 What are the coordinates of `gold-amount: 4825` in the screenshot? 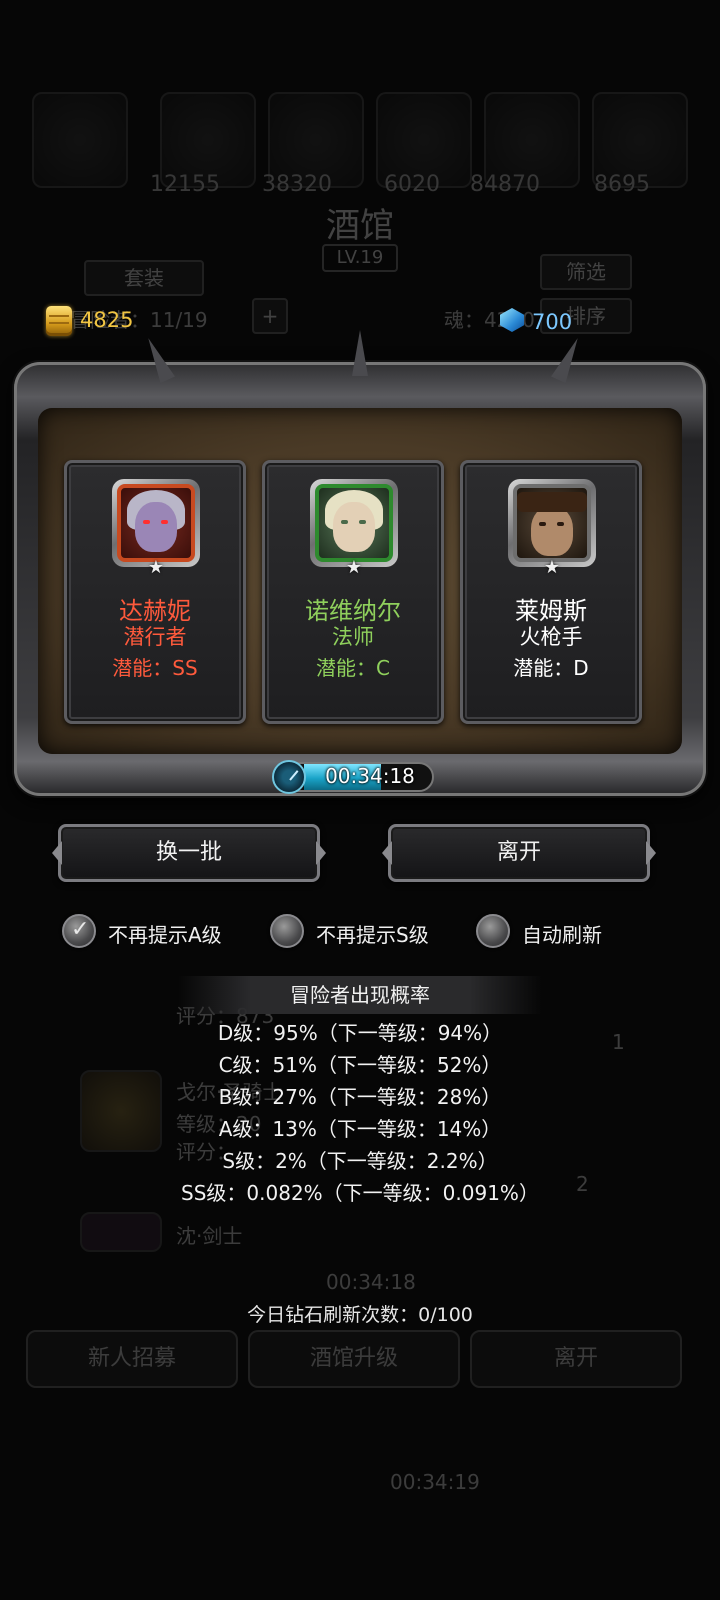 It's located at (107, 320).